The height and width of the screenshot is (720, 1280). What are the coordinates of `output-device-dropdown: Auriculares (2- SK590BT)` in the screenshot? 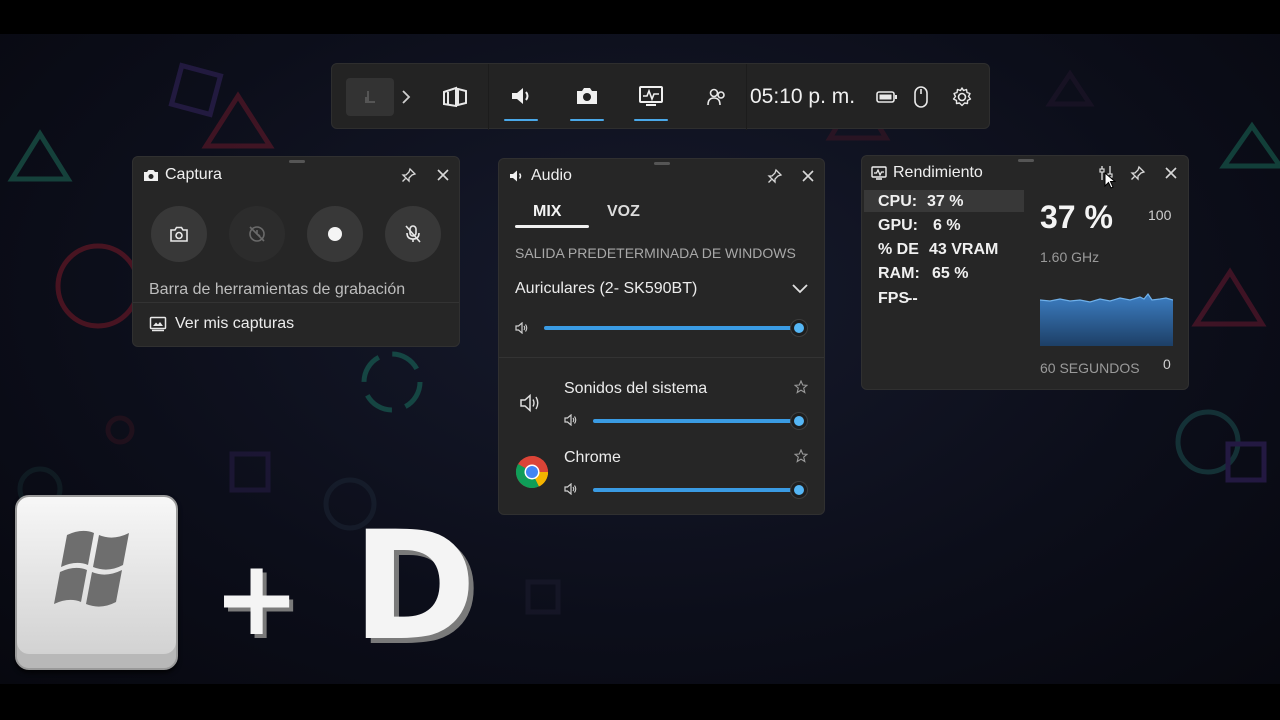 It's located at (663, 290).